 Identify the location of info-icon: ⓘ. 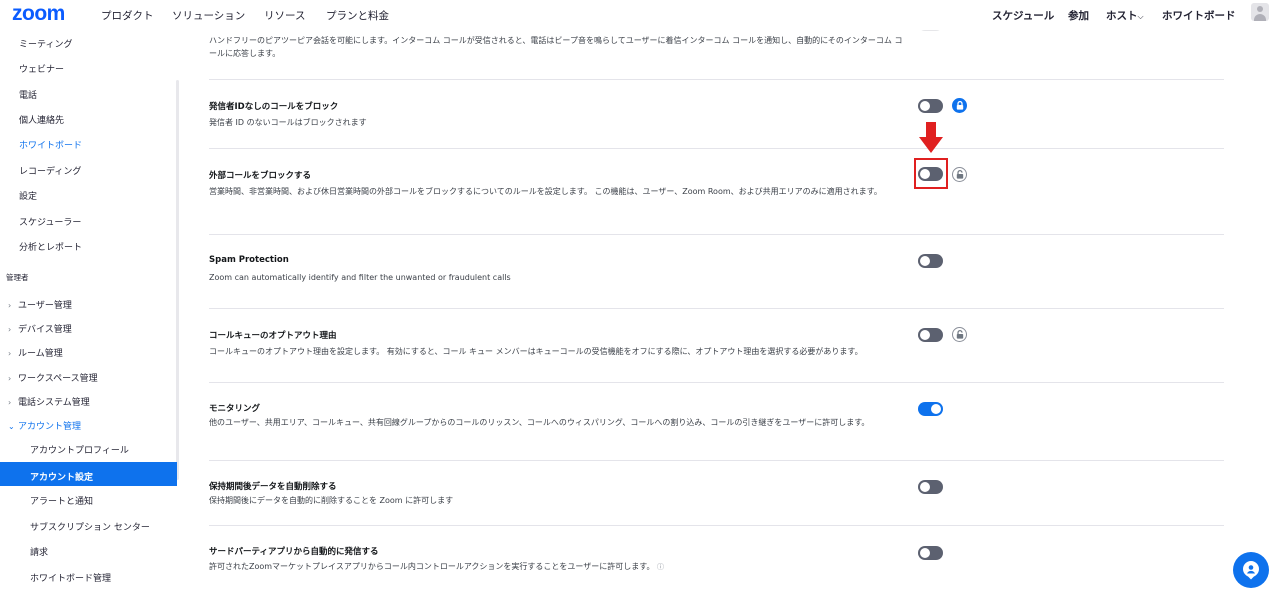
(660, 567).